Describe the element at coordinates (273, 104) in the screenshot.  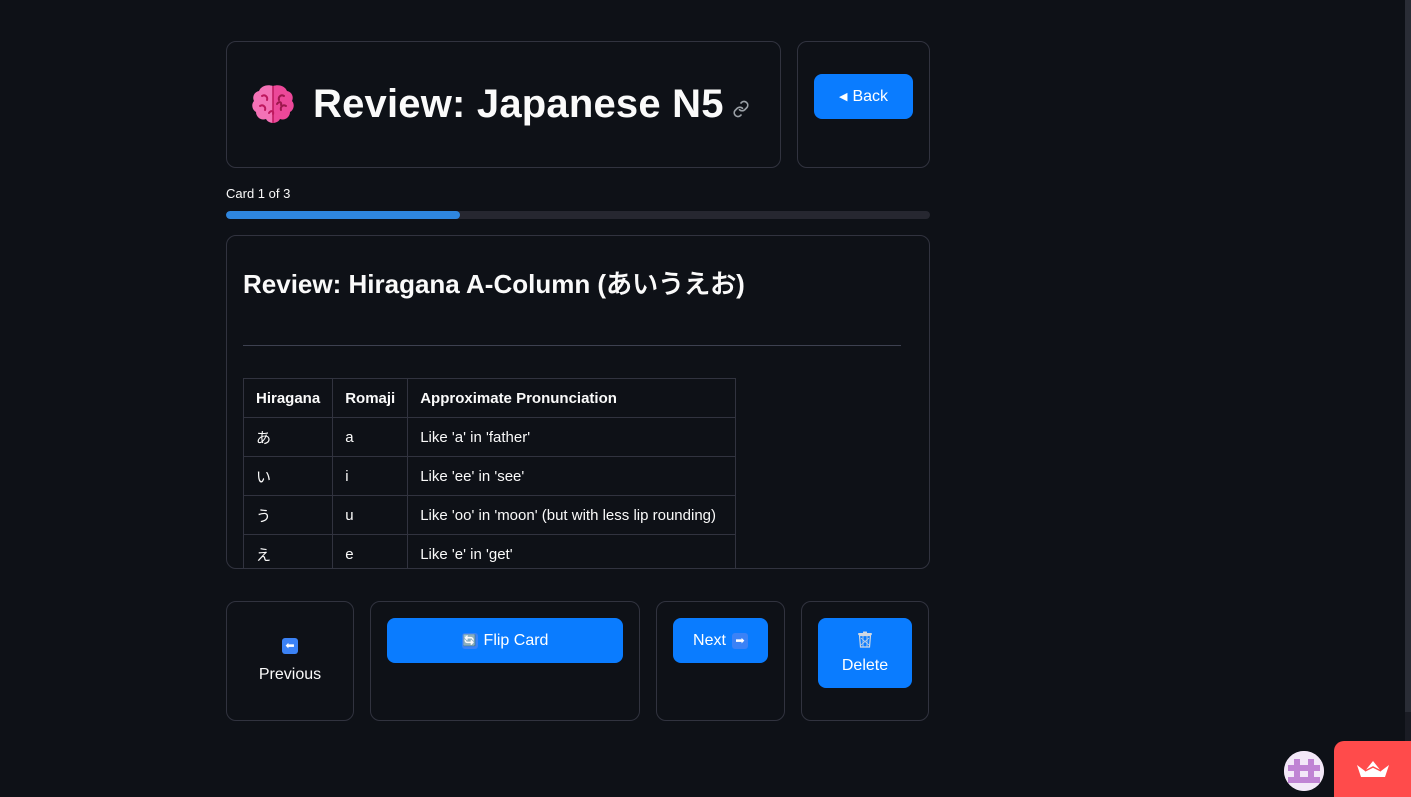
I see `brain-icon` at that location.